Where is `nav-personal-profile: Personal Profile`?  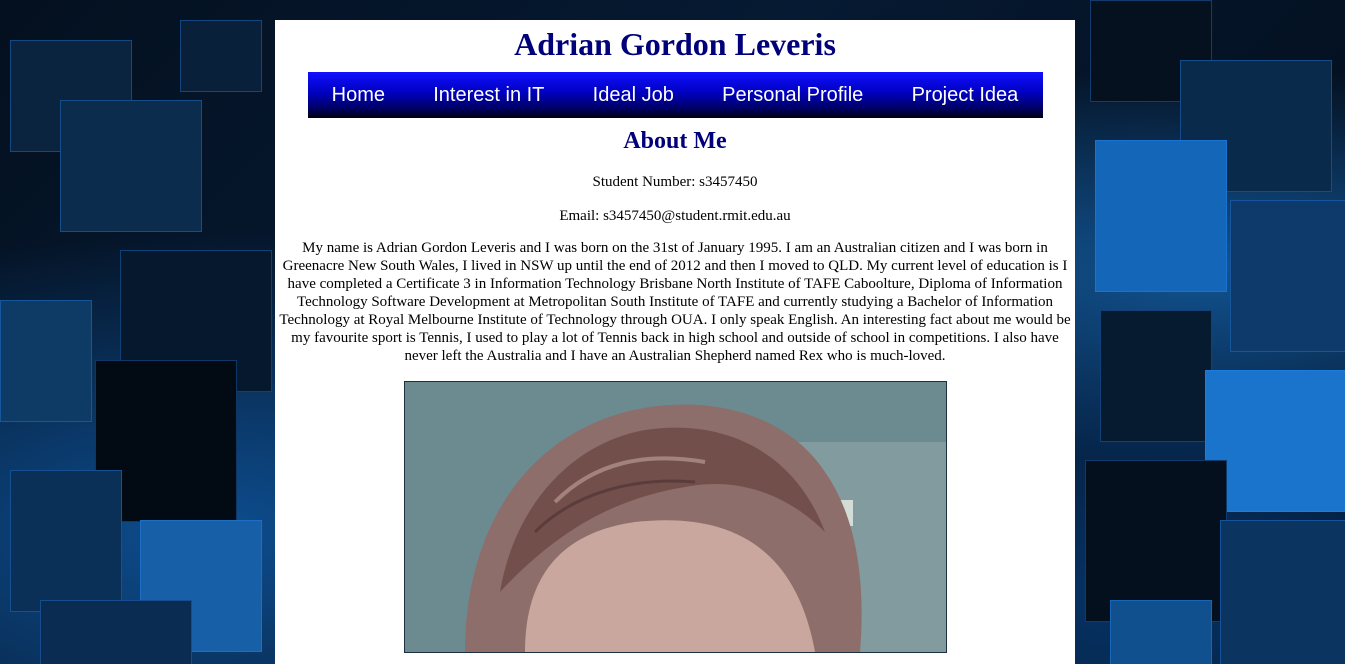
nav-personal-profile: Personal Profile is located at coordinates (792, 95).